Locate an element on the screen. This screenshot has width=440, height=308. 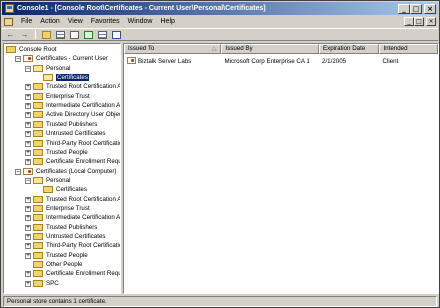
child-window-icon is located at coordinates (8, 21).